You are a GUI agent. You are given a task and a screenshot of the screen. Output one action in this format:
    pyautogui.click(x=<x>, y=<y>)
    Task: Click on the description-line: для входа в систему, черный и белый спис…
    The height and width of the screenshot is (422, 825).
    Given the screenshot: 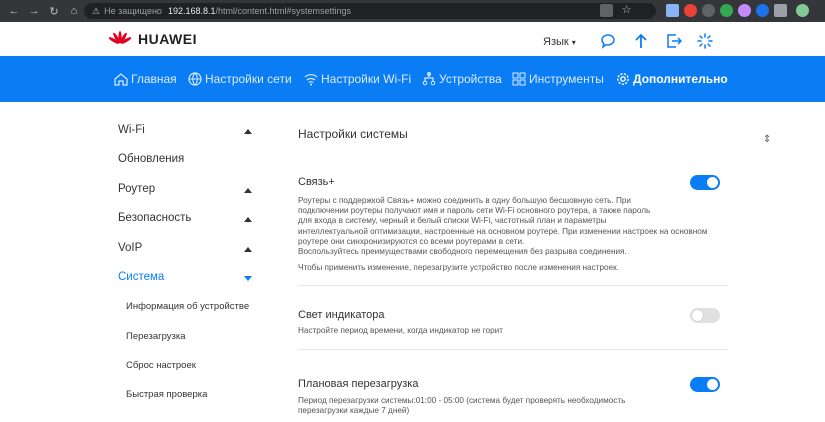 What is the action you would take?
    pyautogui.click(x=452, y=221)
    